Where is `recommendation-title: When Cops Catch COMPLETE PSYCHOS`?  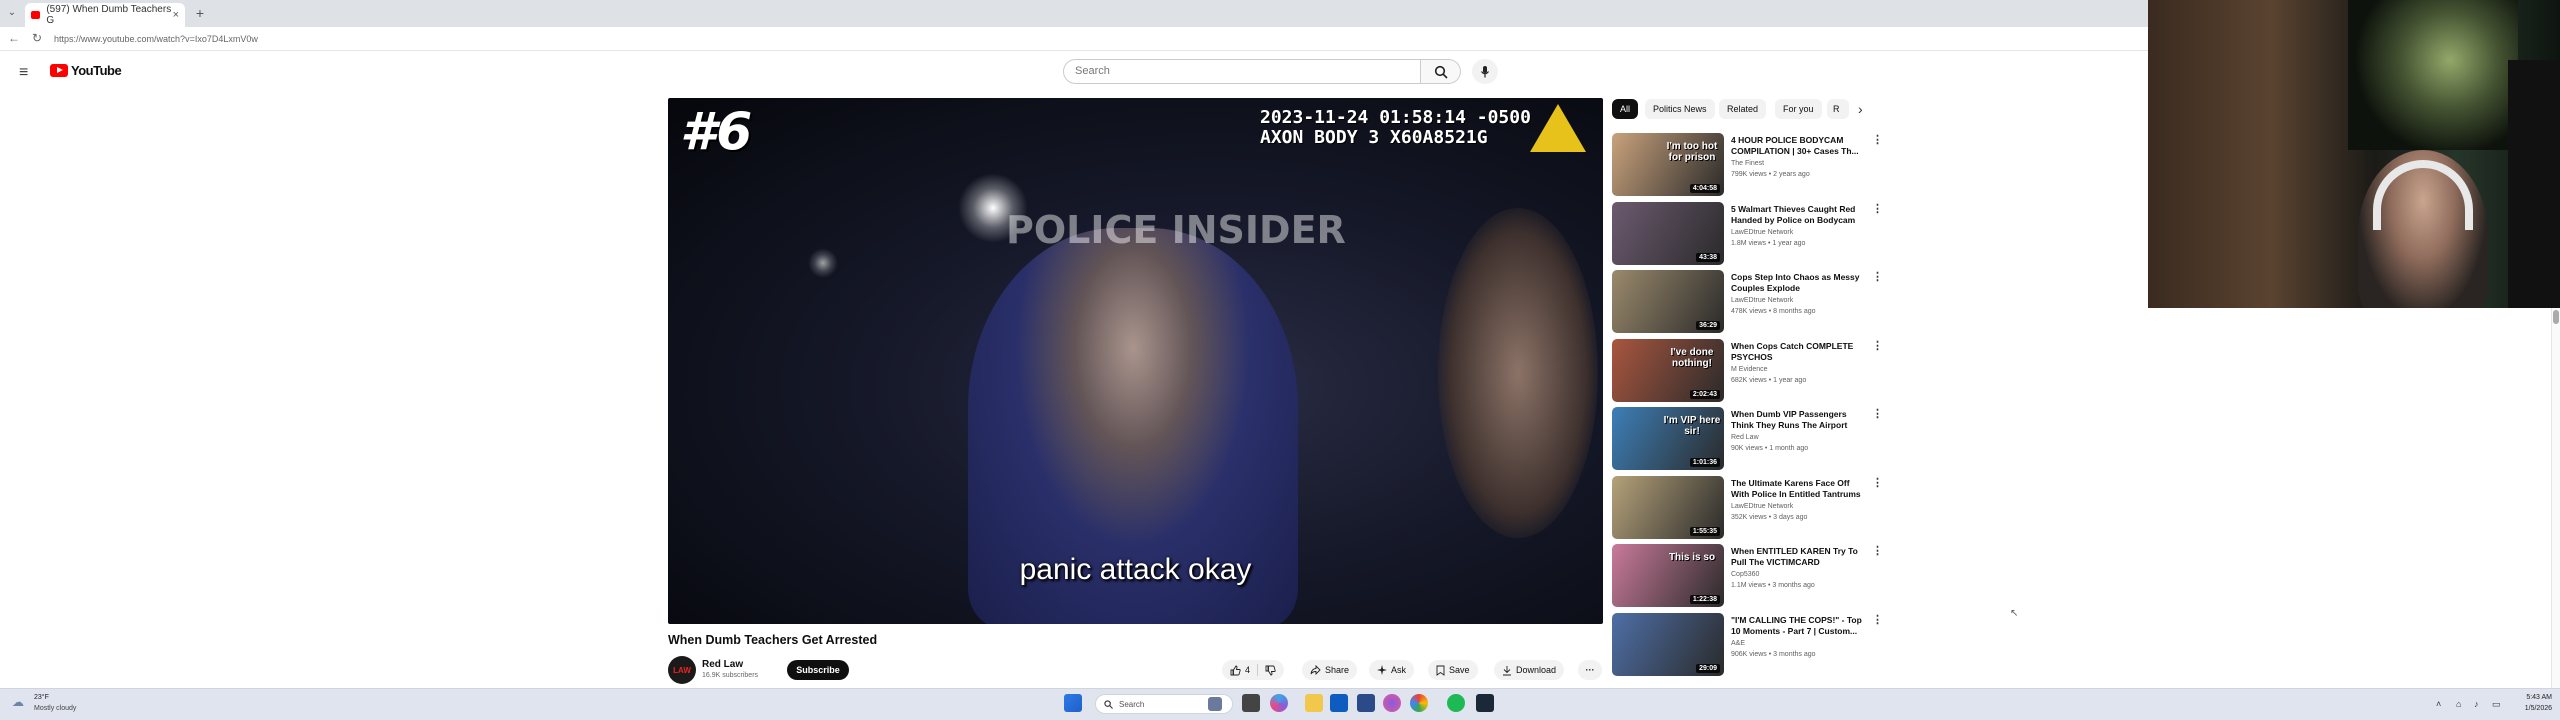
recommendation-title: When Cops Catch COMPLETE PSYCHOS is located at coordinates (1799, 352).